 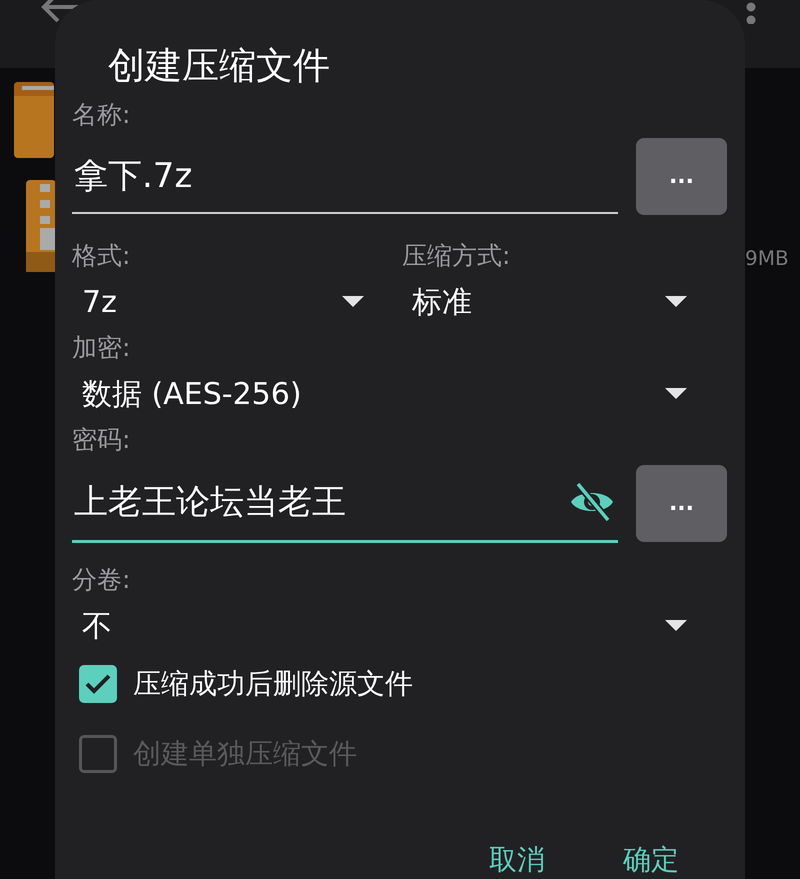 What do you see at coordinates (245, 754) in the screenshot?
I see `checkbox-label: 创建单独压缩文件` at bounding box center [245, 754].